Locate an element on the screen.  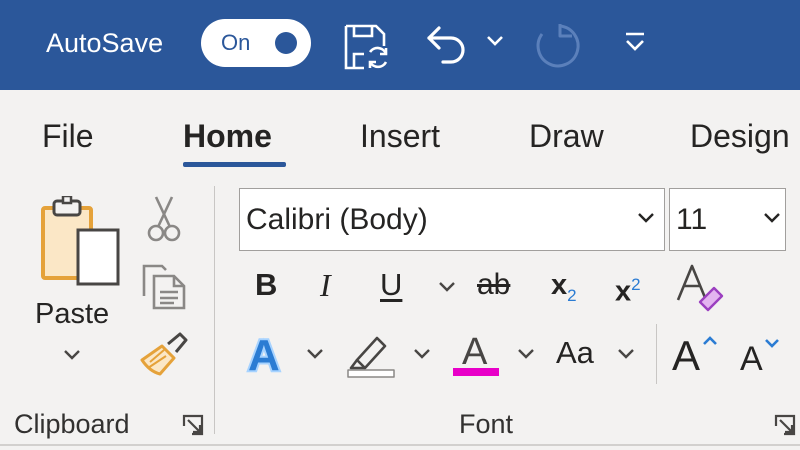
grow-font-icon: A is located at coordinates (699, 355).